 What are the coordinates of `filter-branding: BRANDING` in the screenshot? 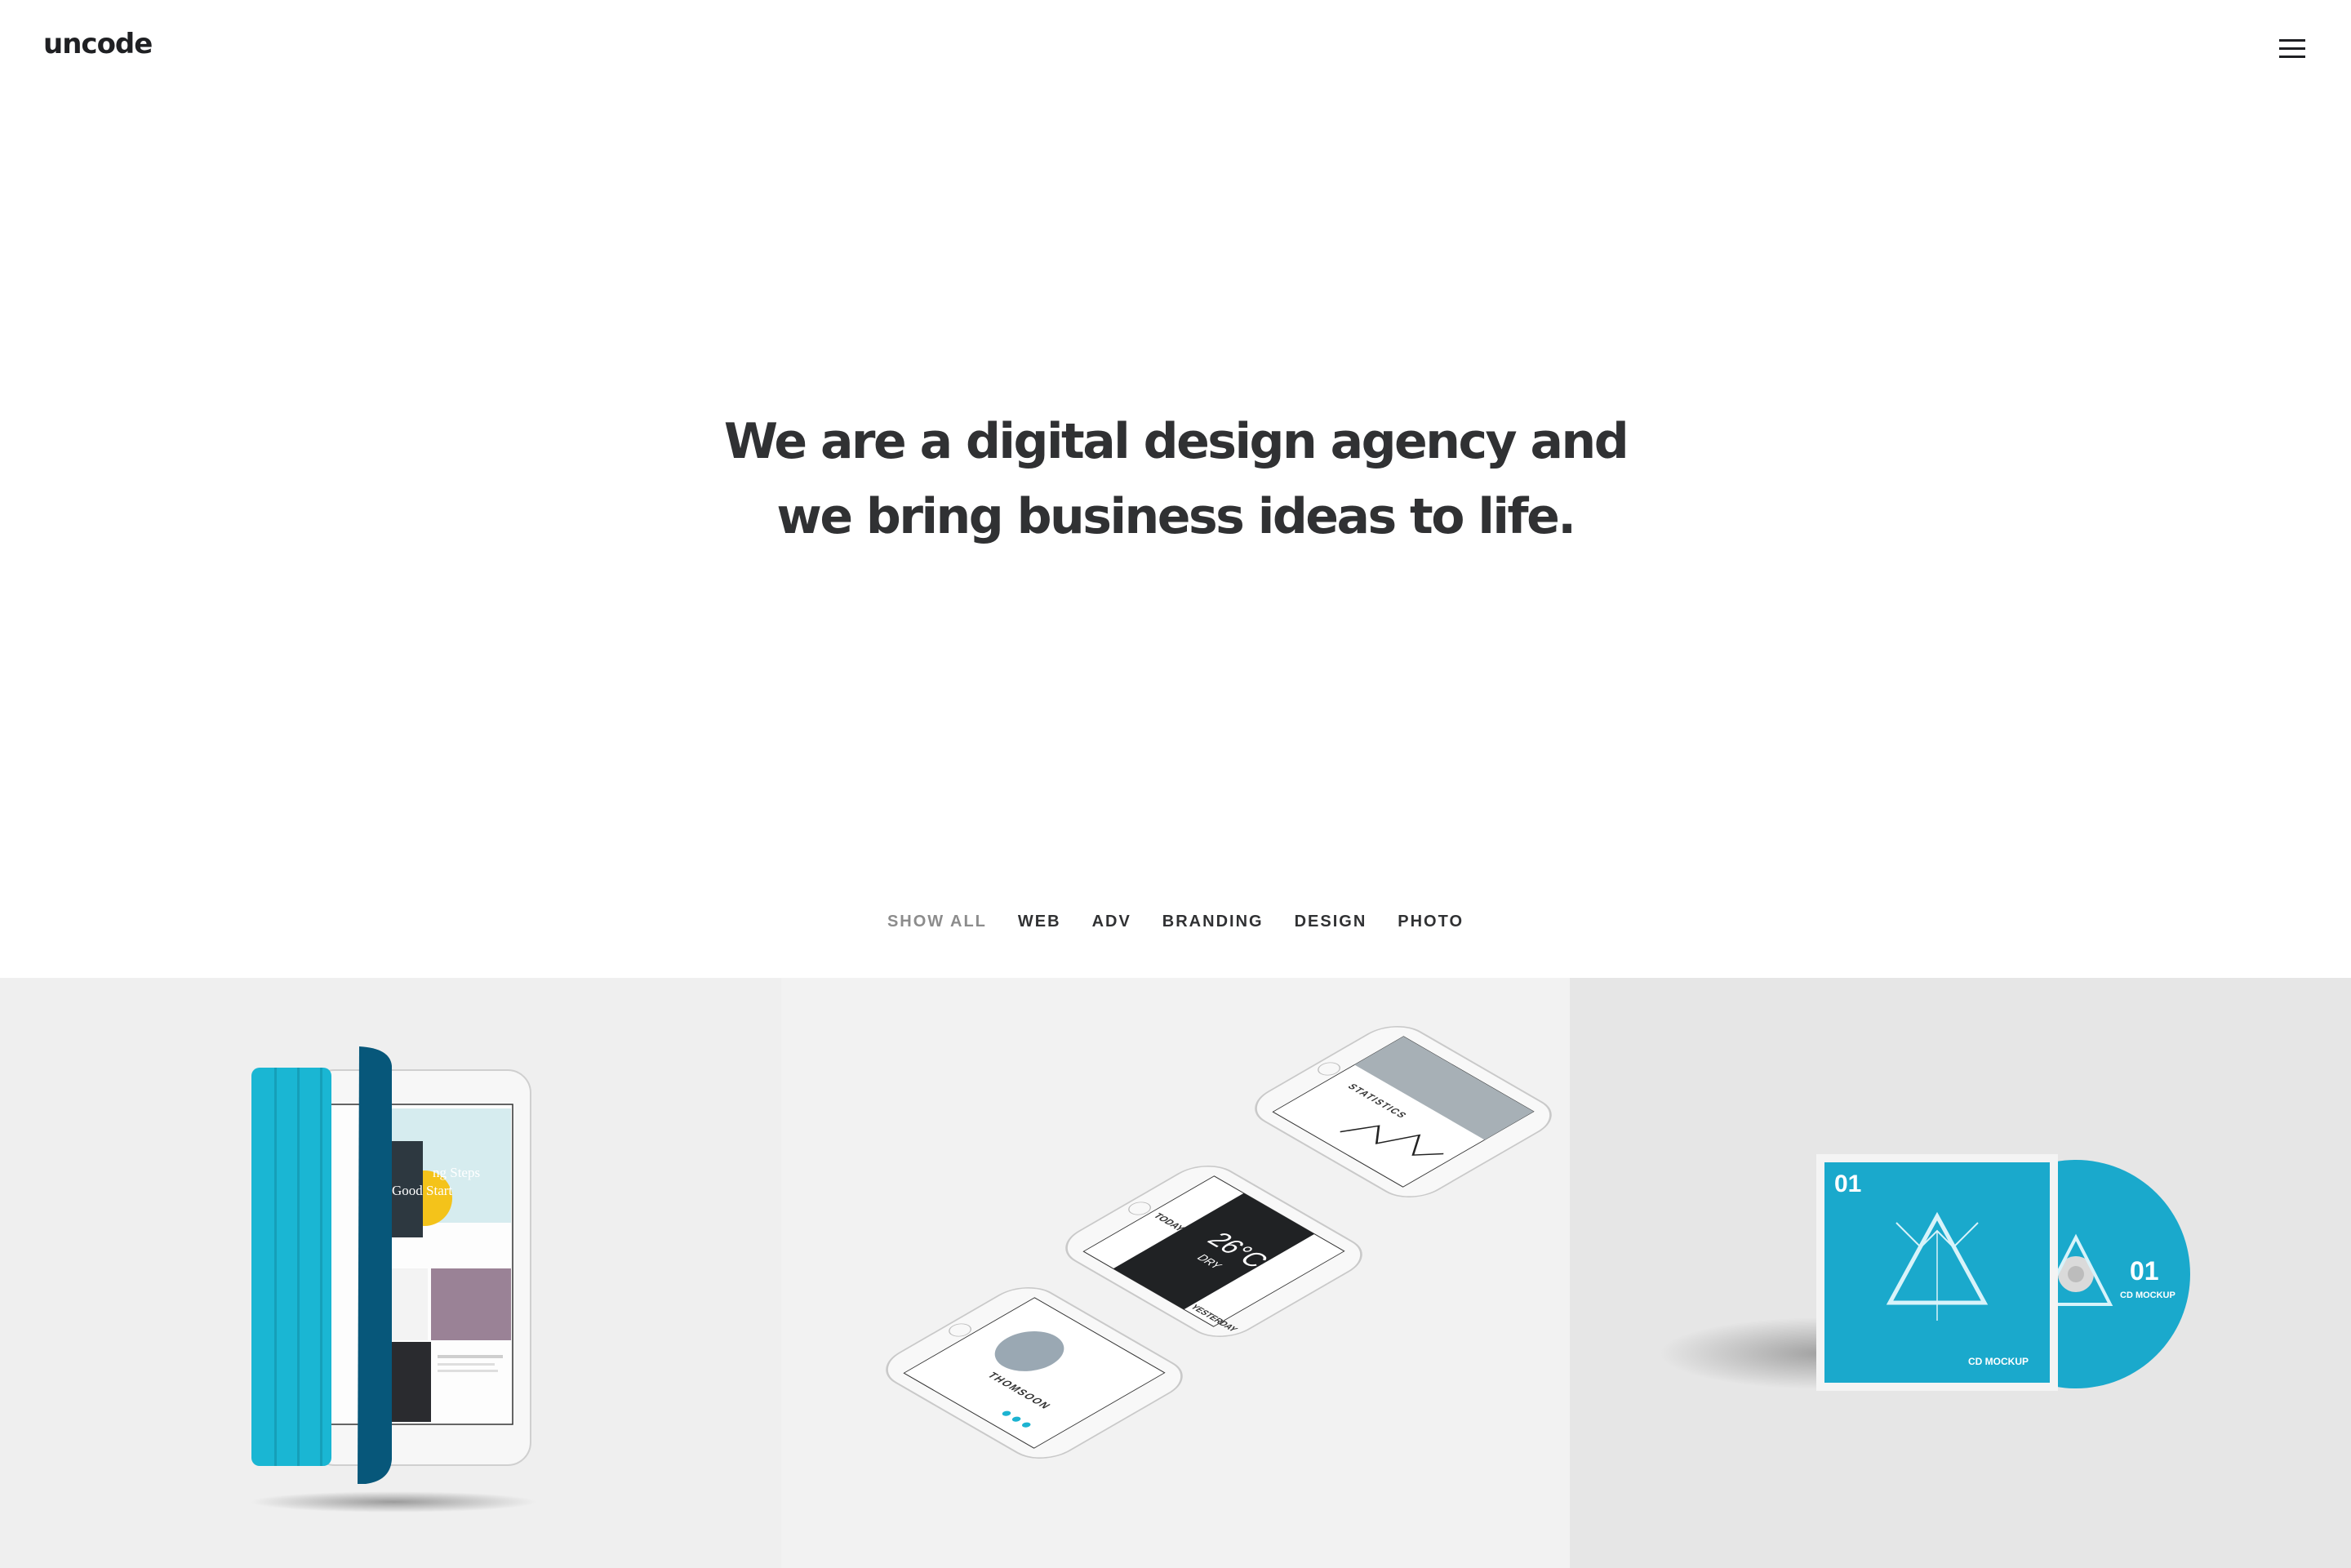 It's located at (1213, 922).